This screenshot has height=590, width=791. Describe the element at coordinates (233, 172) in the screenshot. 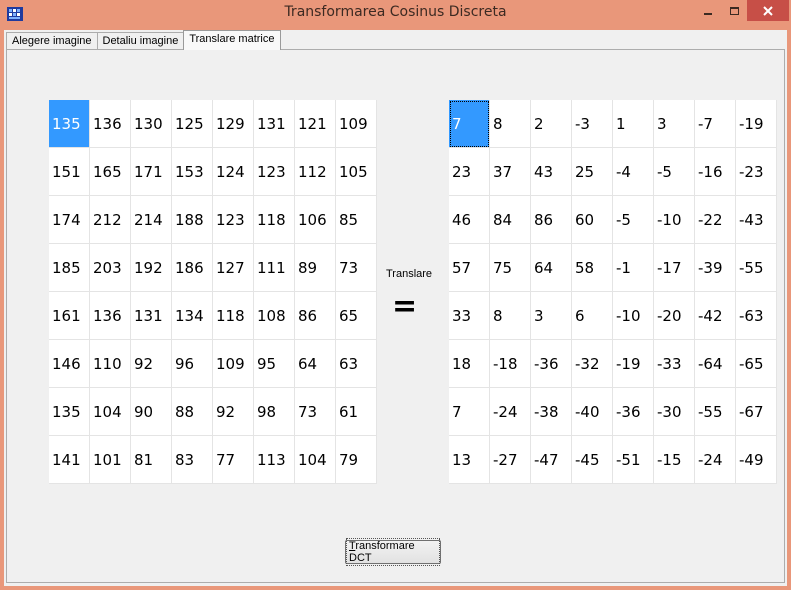

I see `source-matrix-cell: 124` at that location.